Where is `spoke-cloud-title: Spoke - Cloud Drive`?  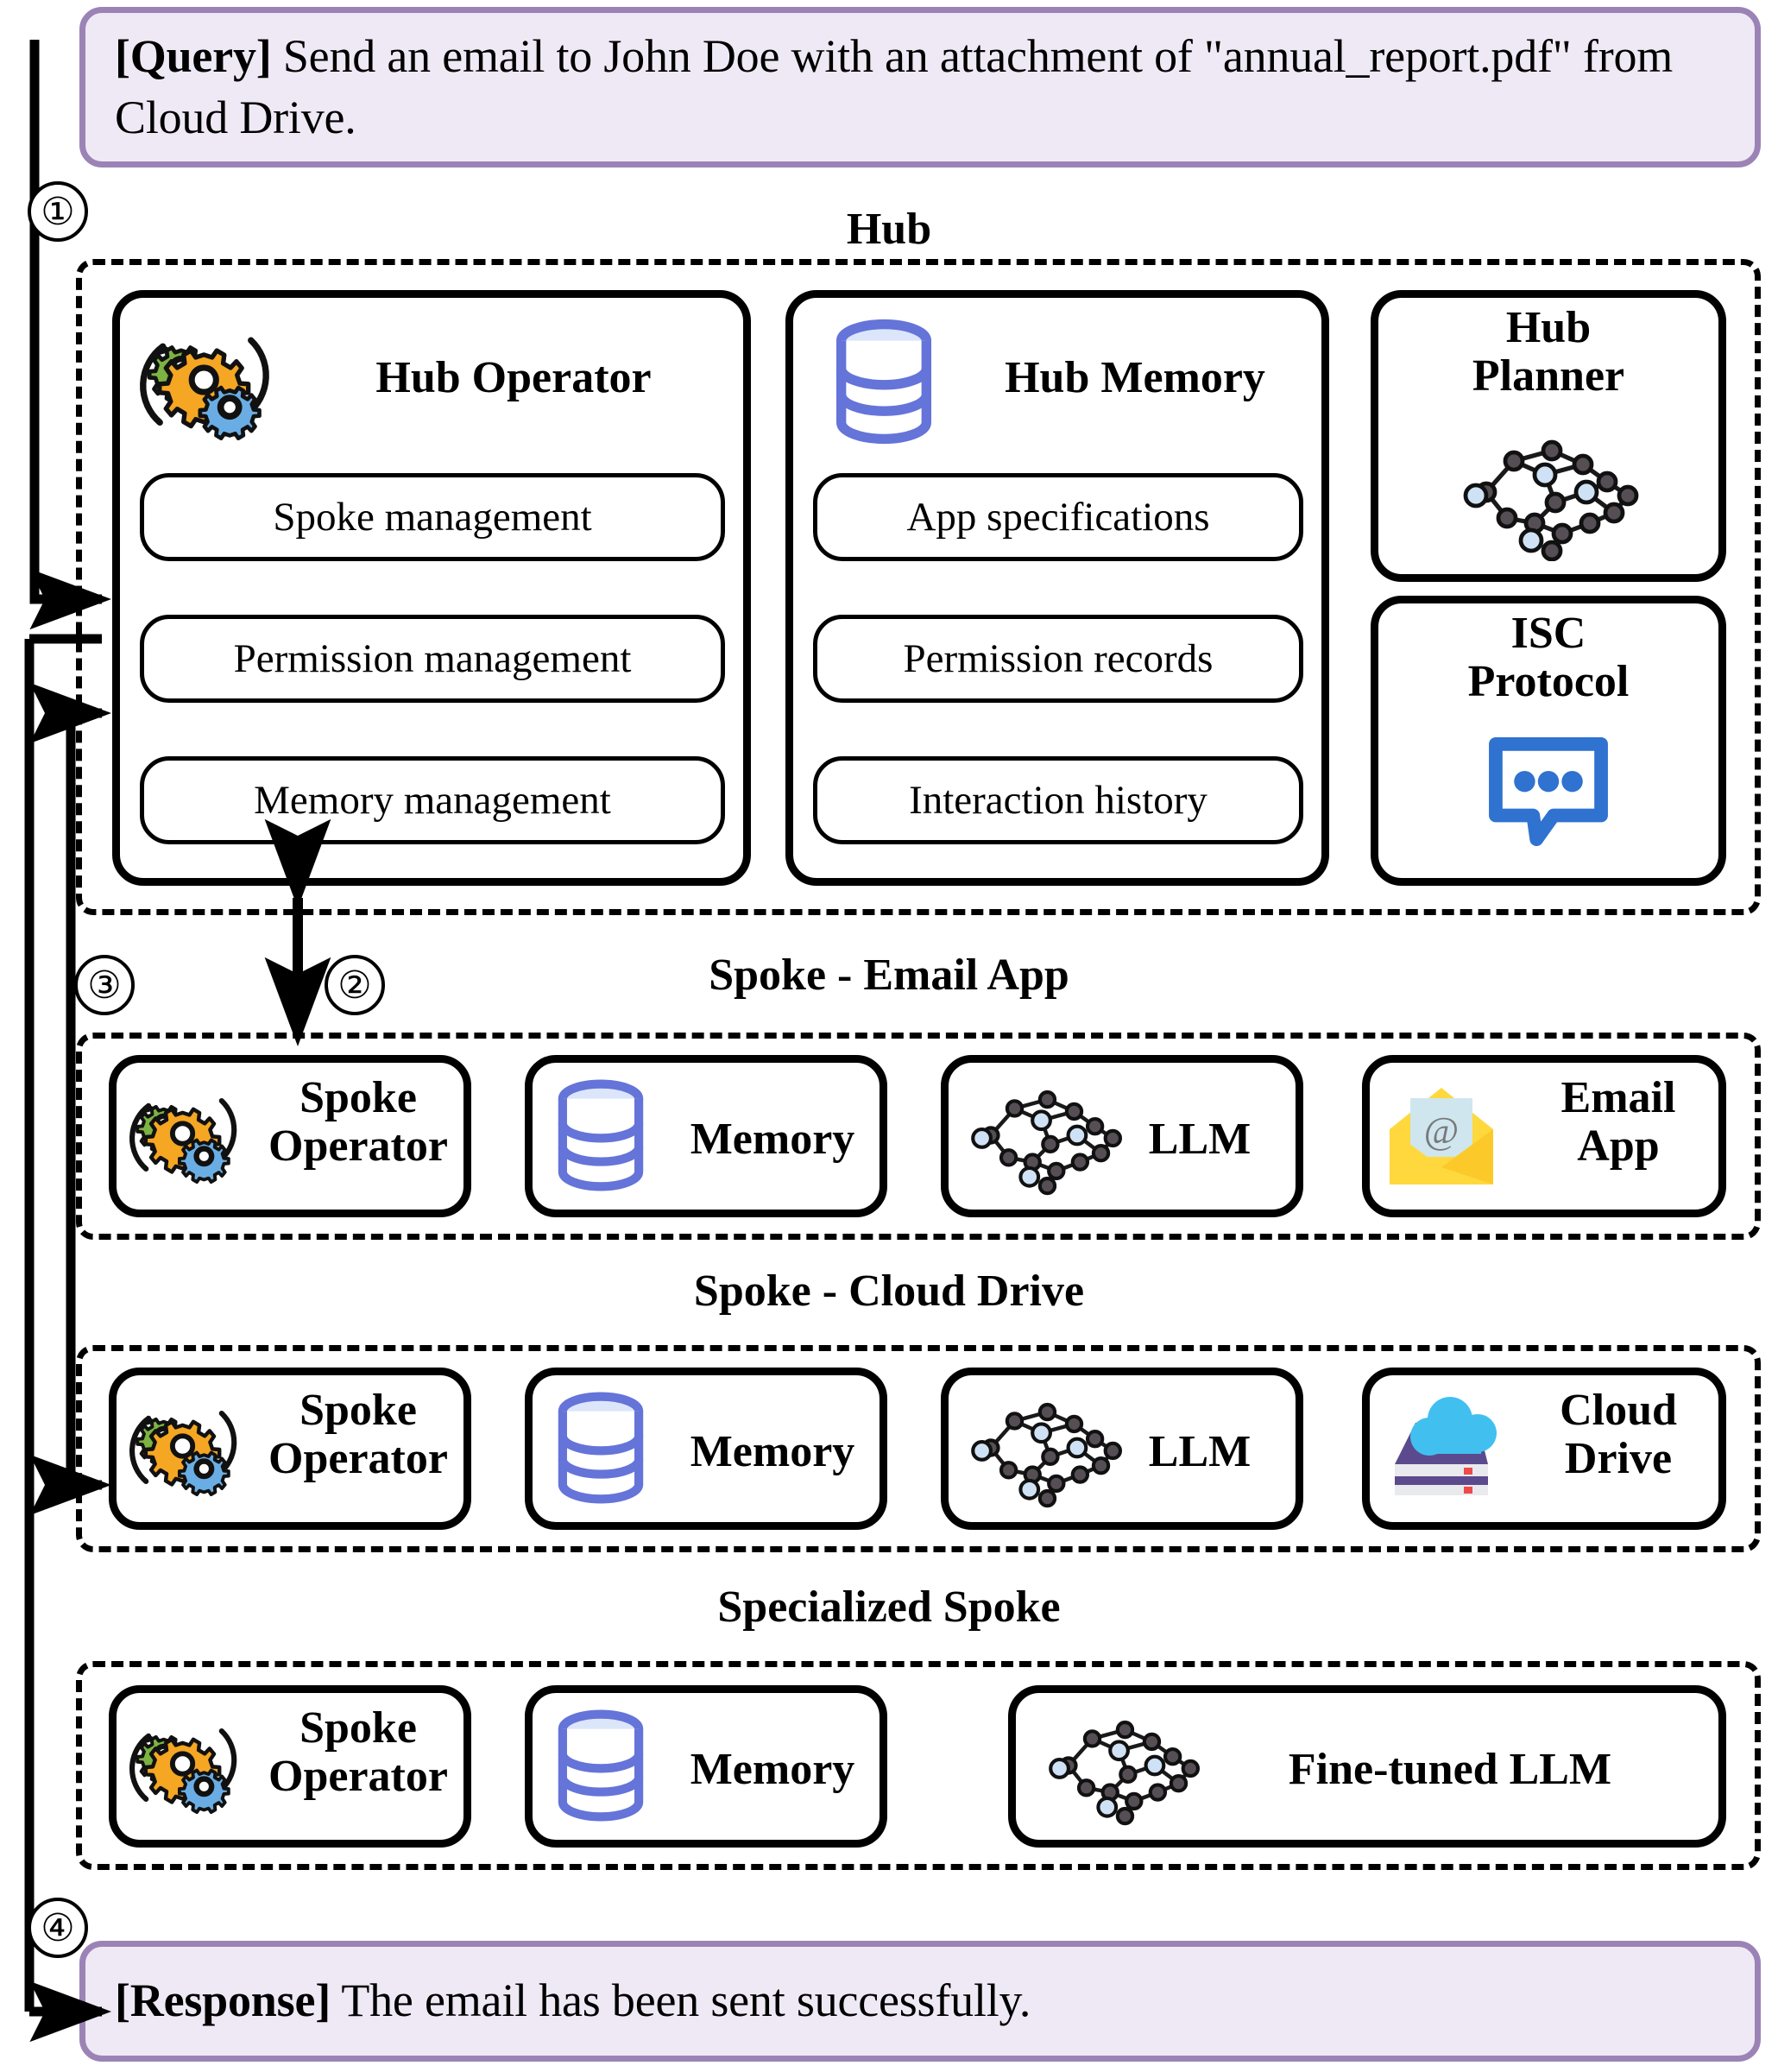 spoke-cloud-title: Spoke - Cloud Drive is located at coordinates (889, 1291).